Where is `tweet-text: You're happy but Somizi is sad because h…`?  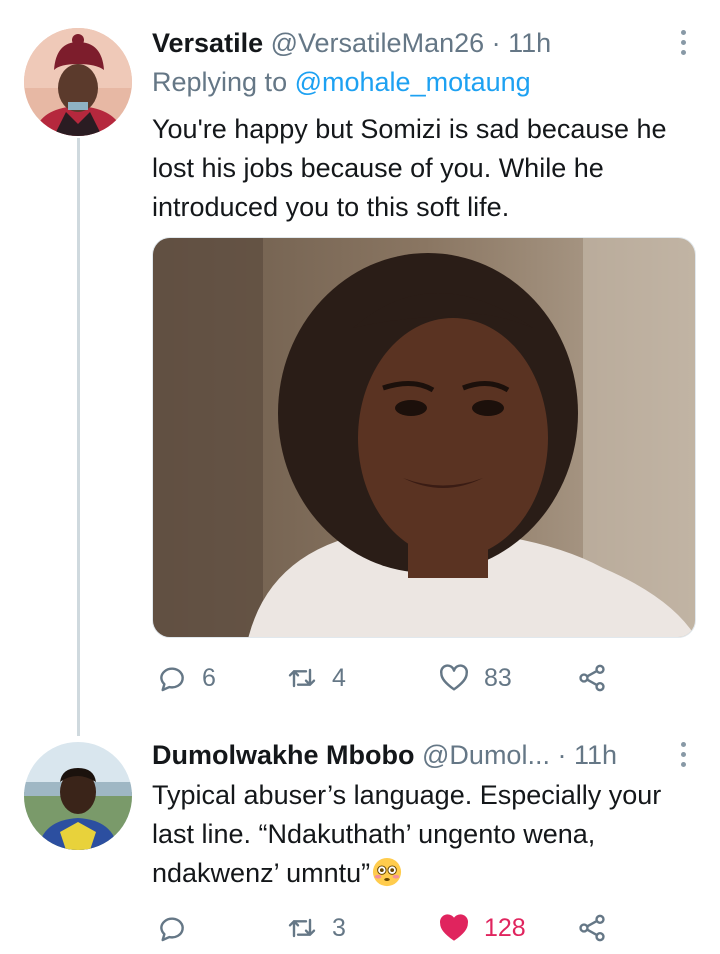
tweet-text: You're happy but Somizi is sad because h… is located at coordinates (409, 168).